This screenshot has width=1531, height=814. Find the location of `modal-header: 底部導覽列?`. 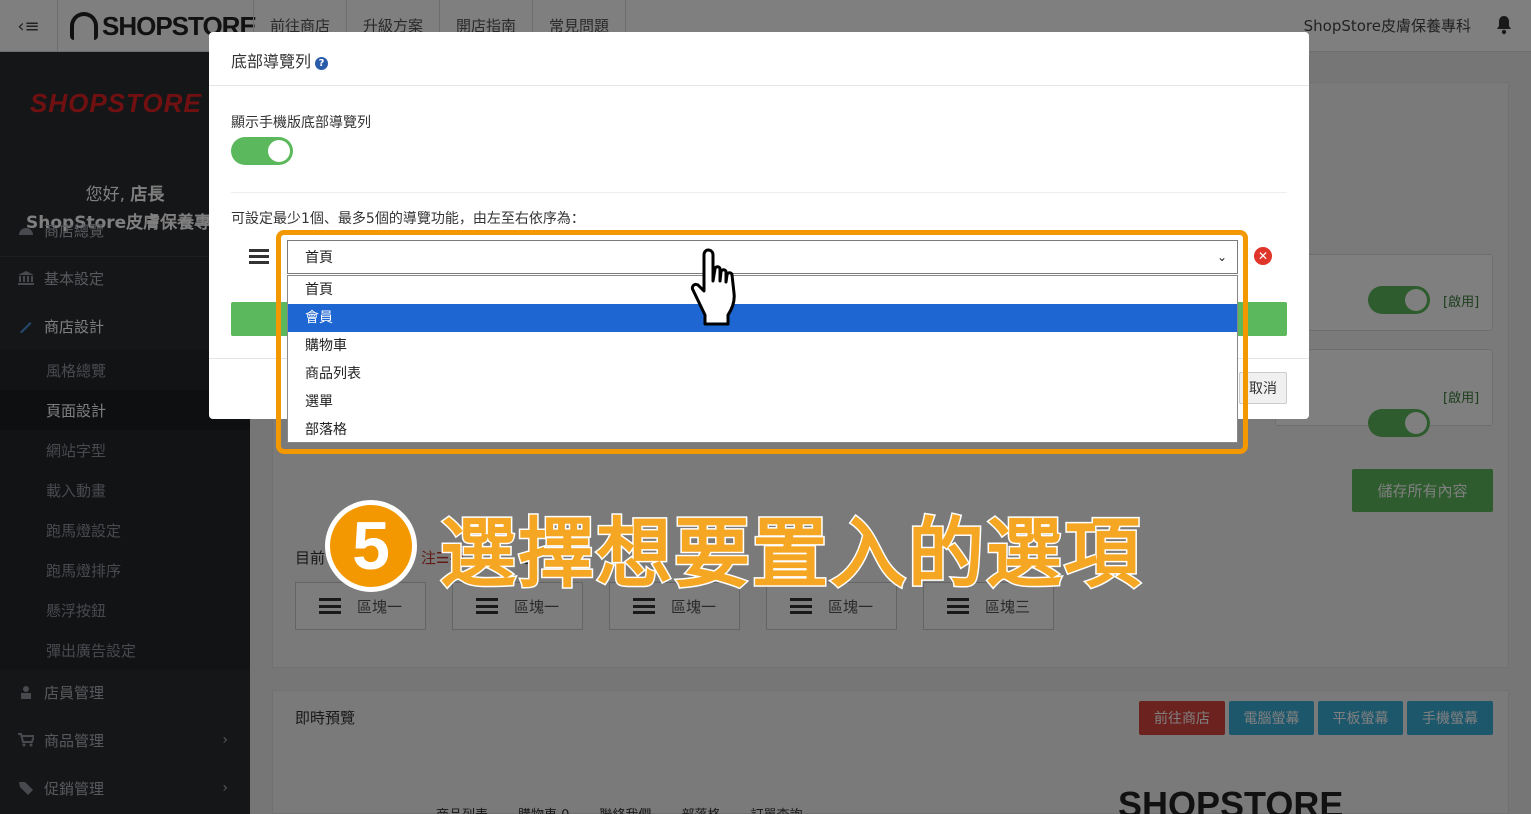

modal-header: 底部導覽列? is located at coordinates (759, 59).